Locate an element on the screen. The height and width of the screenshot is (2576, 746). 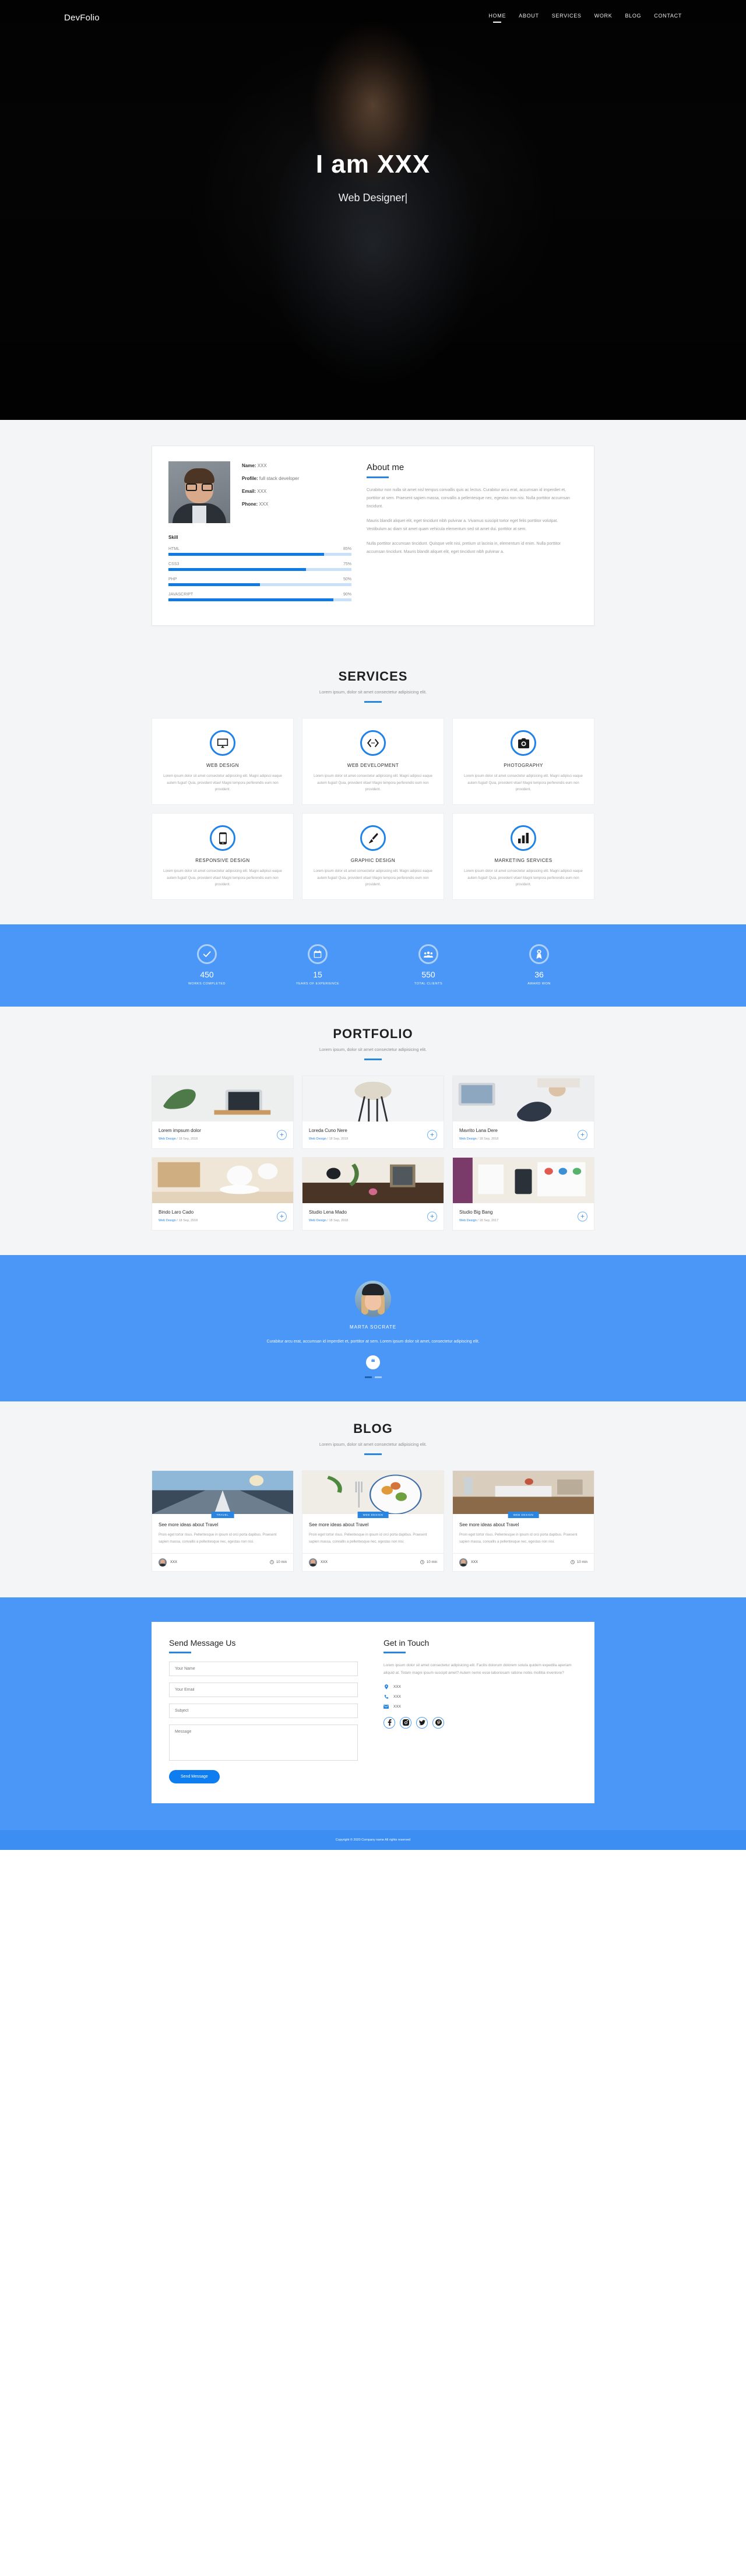
avatar is located at coordinates (463, 1562).